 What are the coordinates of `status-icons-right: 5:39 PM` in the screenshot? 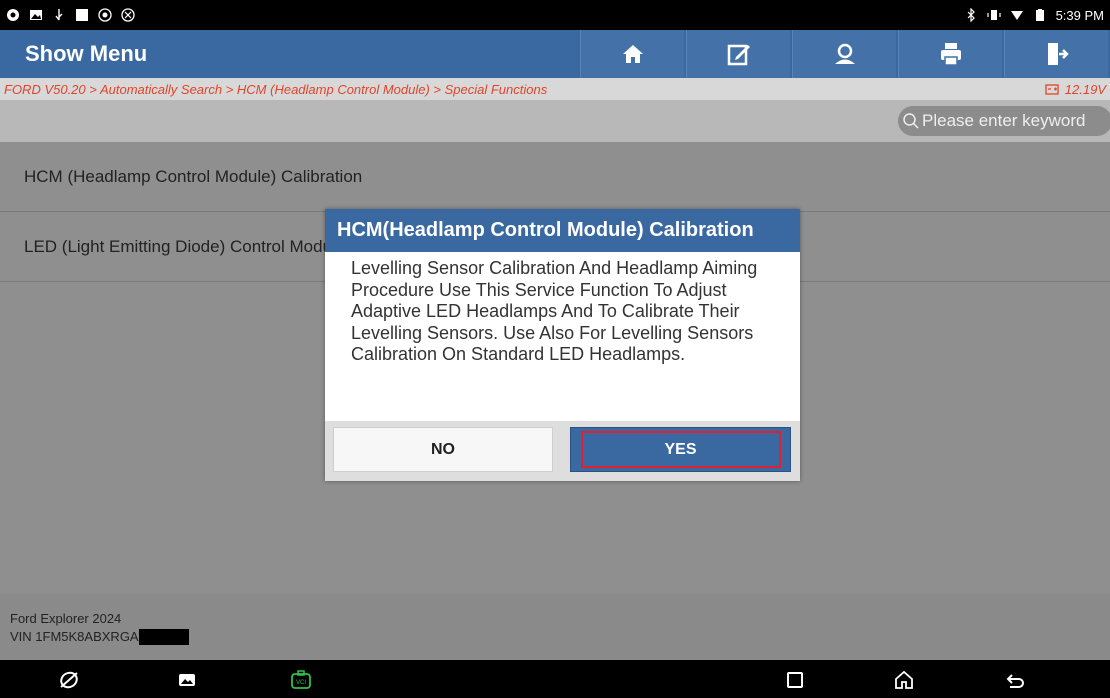 It's located at (1034, 15).